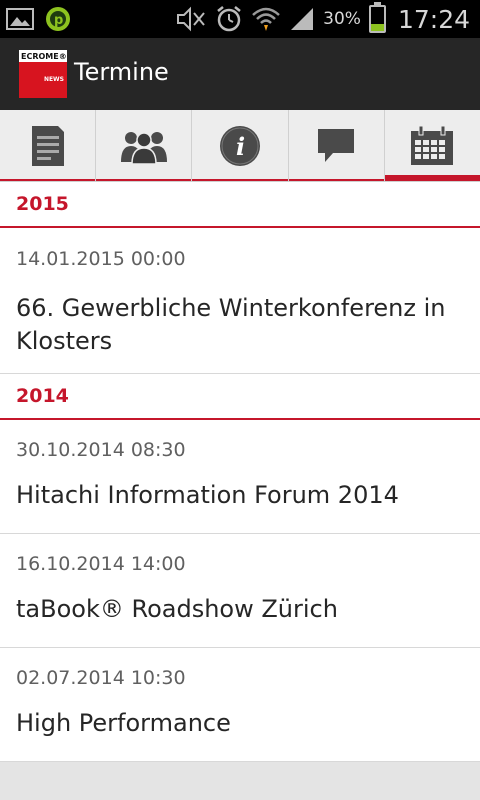  I want to click on system-icons: 30% 17:24, so click(322, 19).